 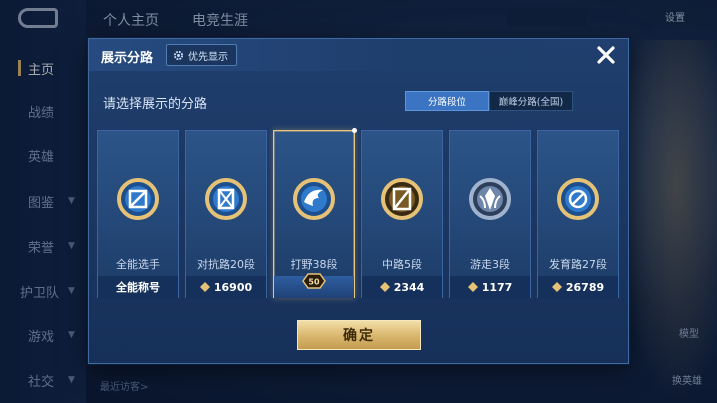 What do you see at coordinates (578, 199) in the screenshot?
I see `farm-lane-emblem-icon` at bounding box center [578, 199].